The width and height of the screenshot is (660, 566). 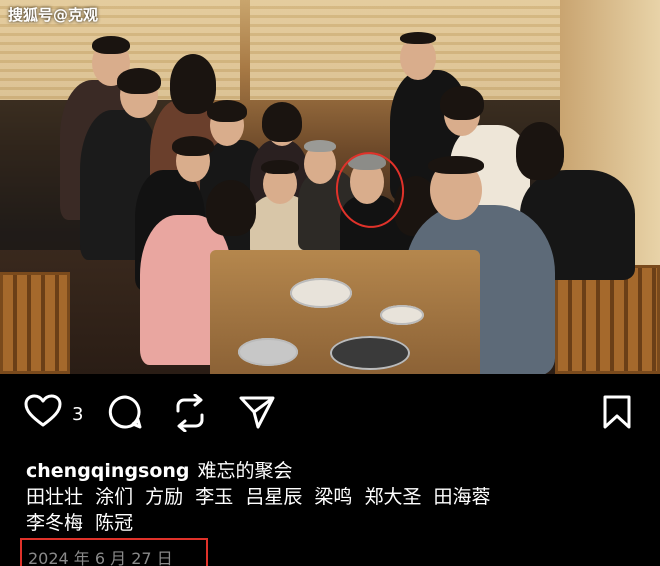 What do you see at coordinates (125, 414) in the screenshot?
I see `comment-icon` at bounding box center [125, 414].